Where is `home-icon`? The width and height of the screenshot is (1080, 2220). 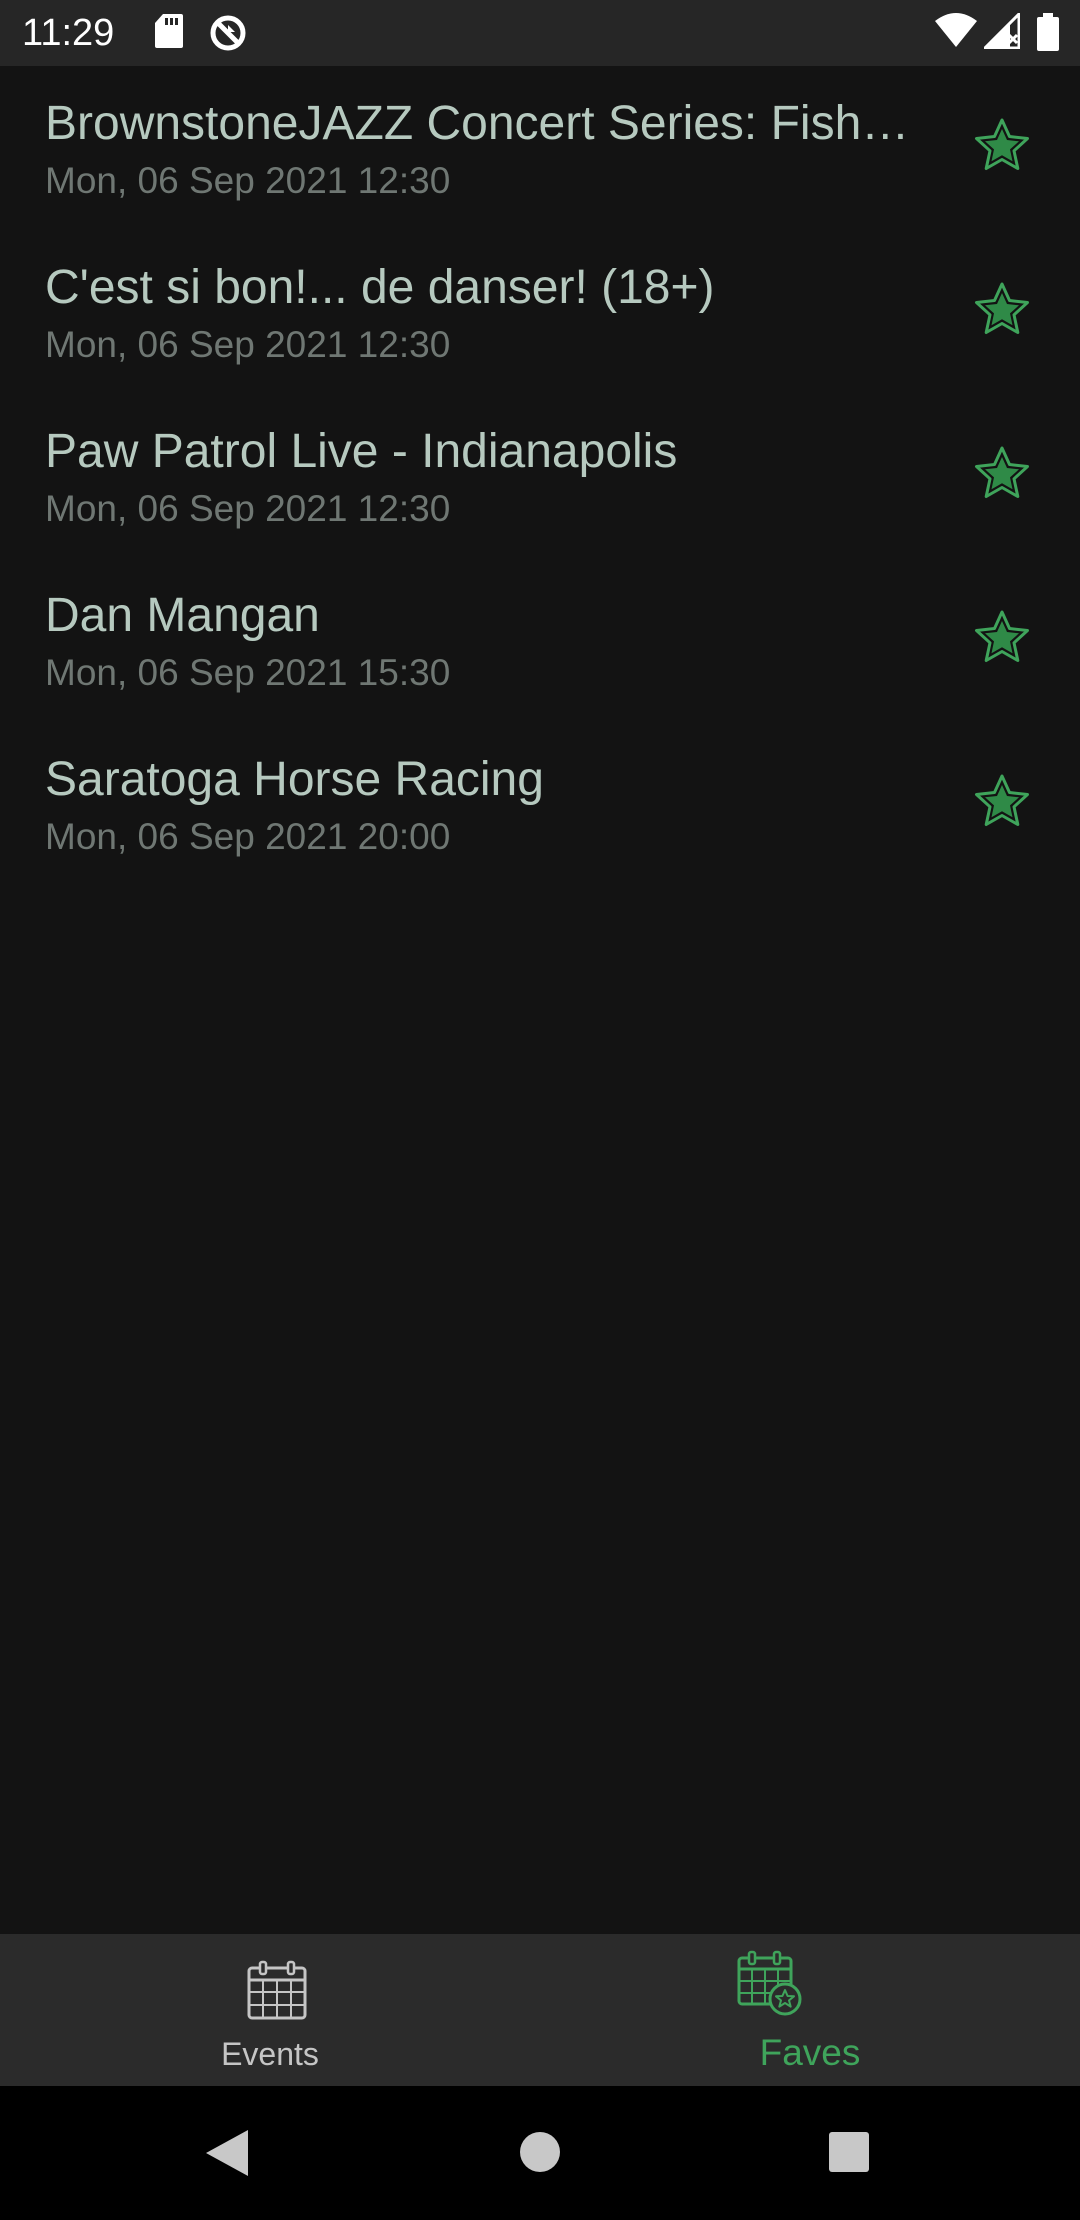 home-icon is located at coordinates (540, 2152).